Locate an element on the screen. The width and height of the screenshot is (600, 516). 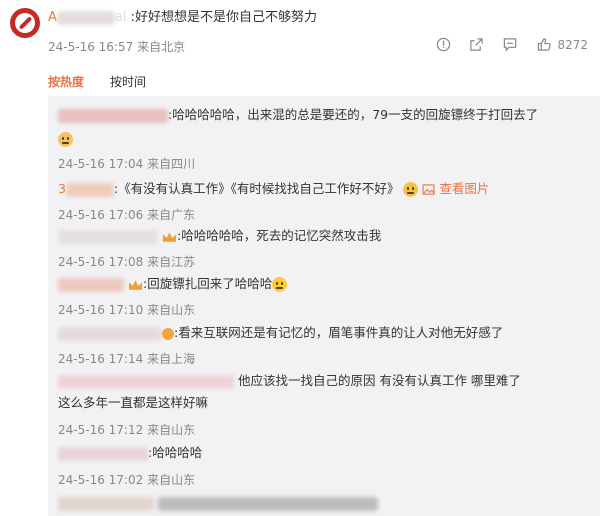
tab-hot: 按热度 is located at coordinates (66, 81).